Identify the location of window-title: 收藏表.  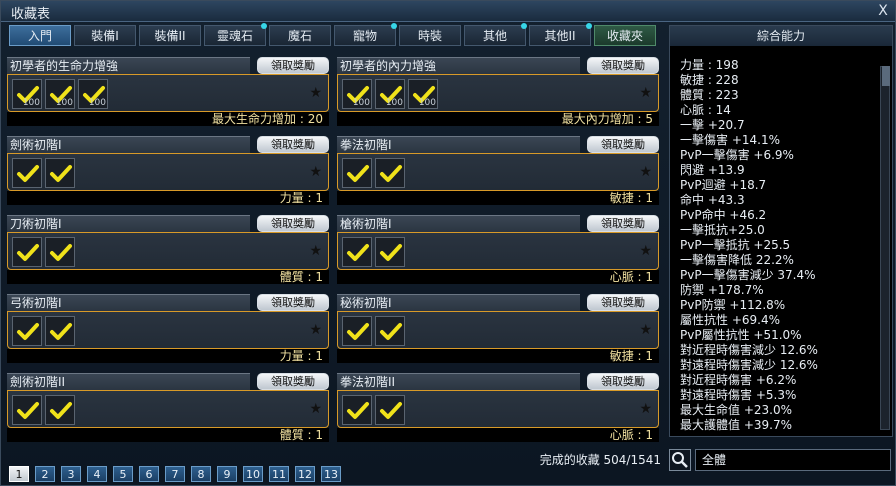
(31, 14).